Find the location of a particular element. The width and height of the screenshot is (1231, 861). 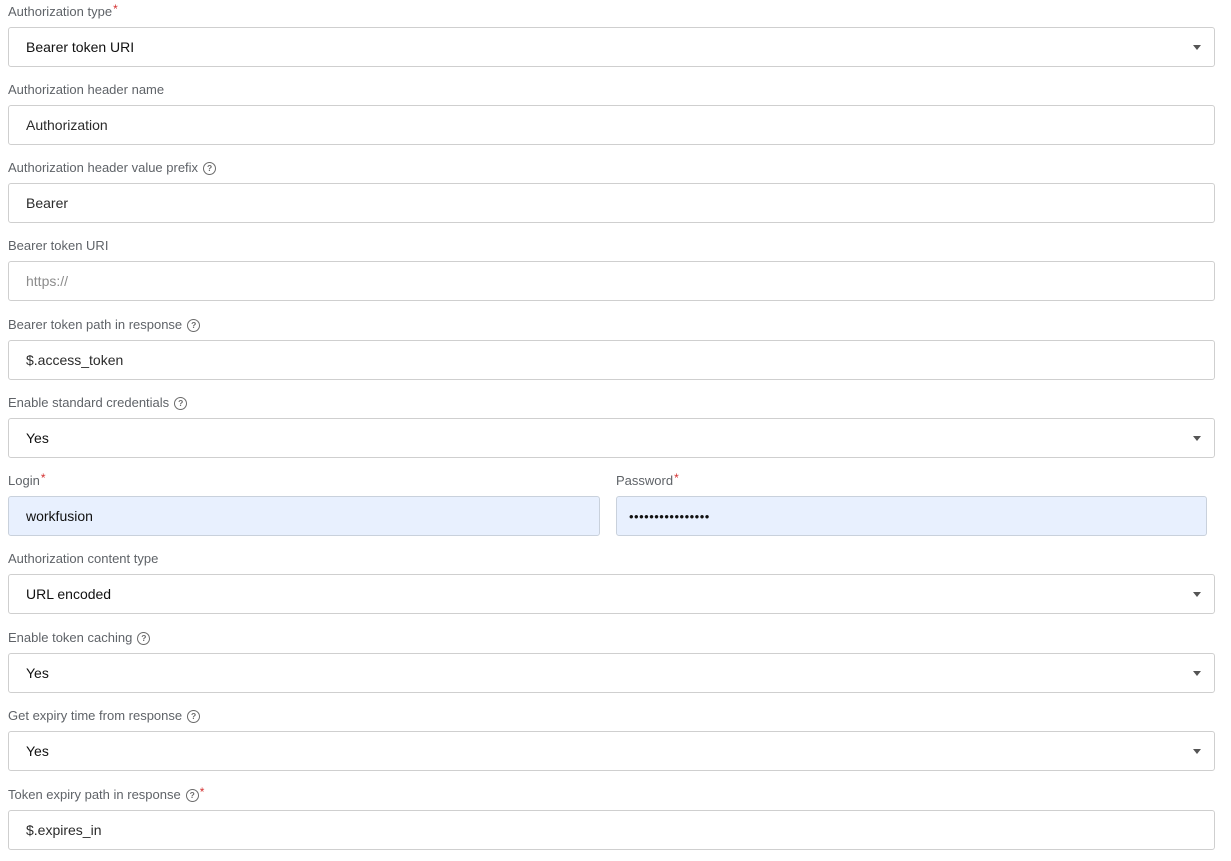

token-caching-select: Yes is located at coordinates (611, 673).